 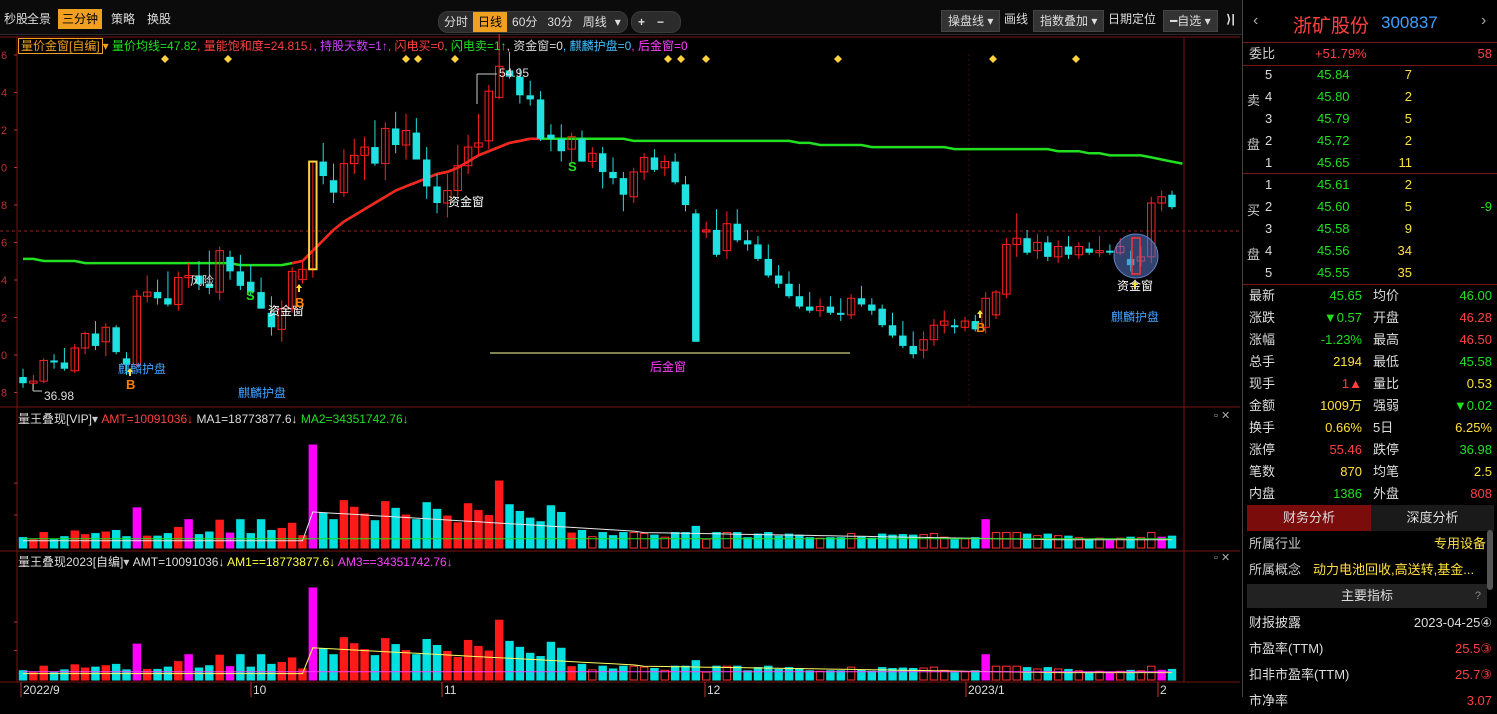 What do you see at coordinates (490, 22) in the screenshot?
I see `period-rixian: 日线` at bounding box center [490, 22].